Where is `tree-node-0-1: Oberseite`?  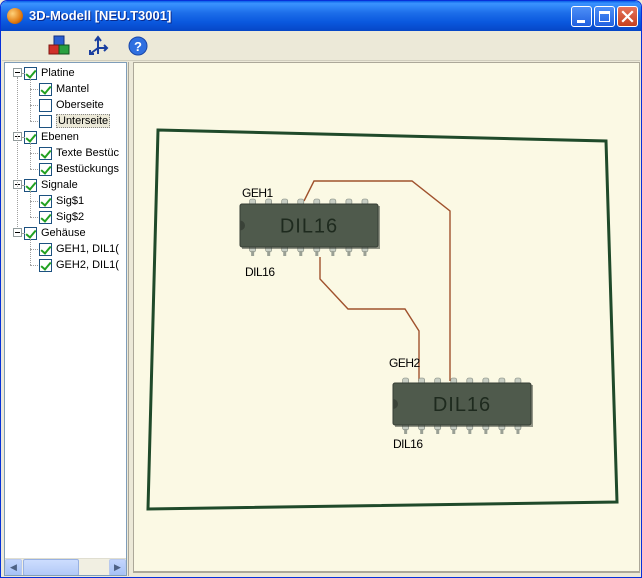
tree-node-0-1: Oberseite is located at coordinates (71, 105).